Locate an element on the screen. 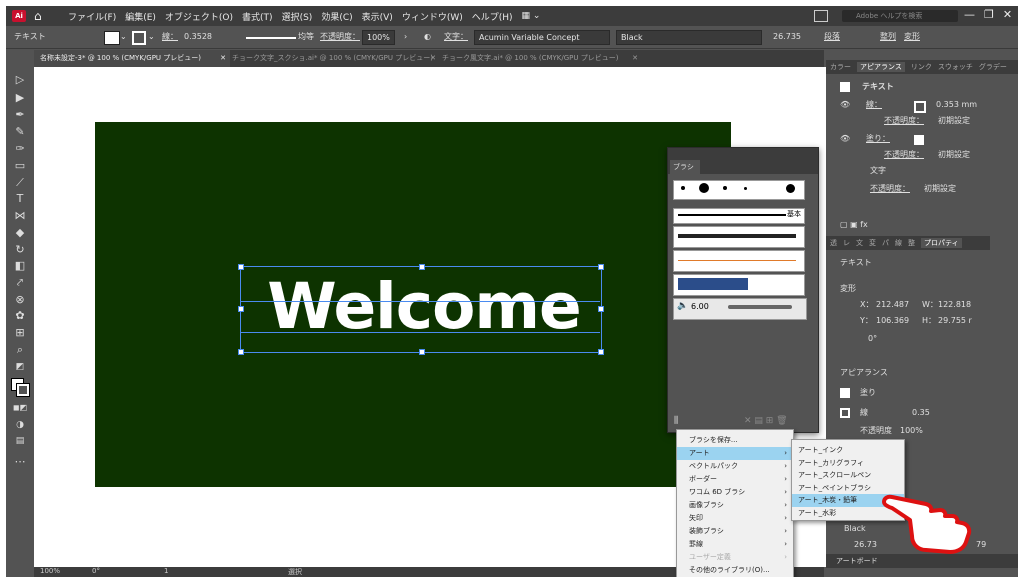 The image size is (1024, 583). x-value: 212.487 is located at coordinates (892, 305).